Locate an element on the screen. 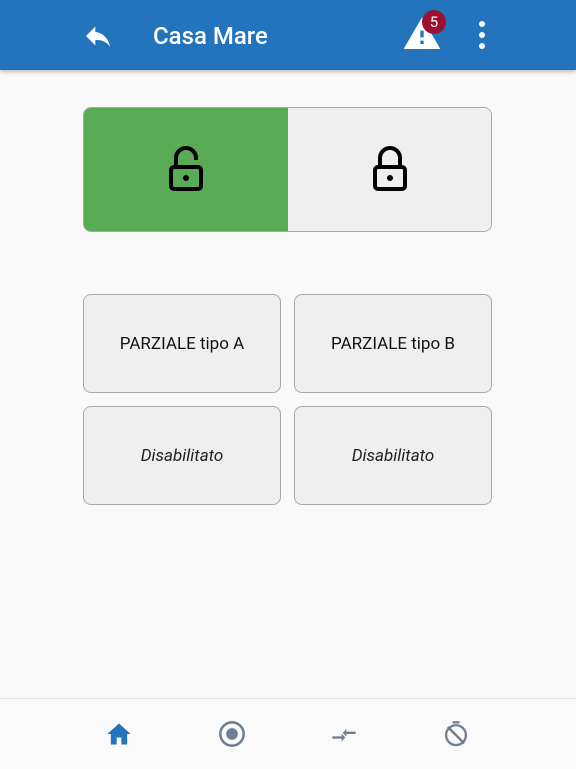  lock-closed-icon is located at coordinates (389, 168).